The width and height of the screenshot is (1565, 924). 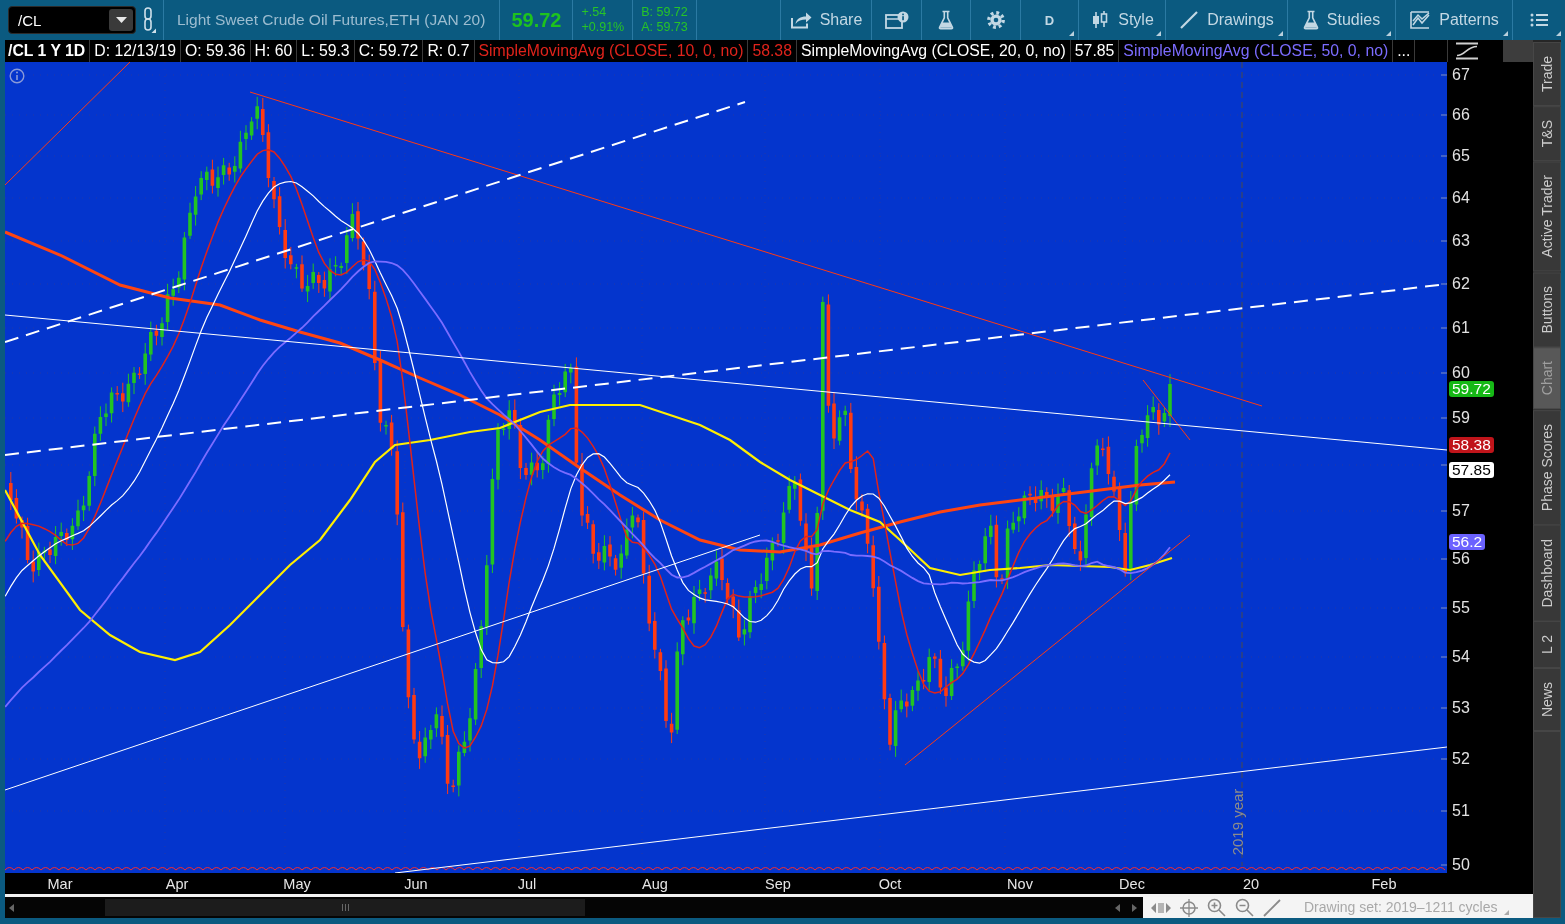 I want to click on date-axis-label: May, so click(x=297, y=884).